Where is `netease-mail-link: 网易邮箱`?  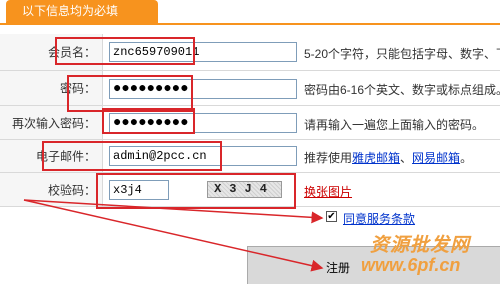
netease-mail-link: 网易邮箱 is located at coordinates (436, 158).